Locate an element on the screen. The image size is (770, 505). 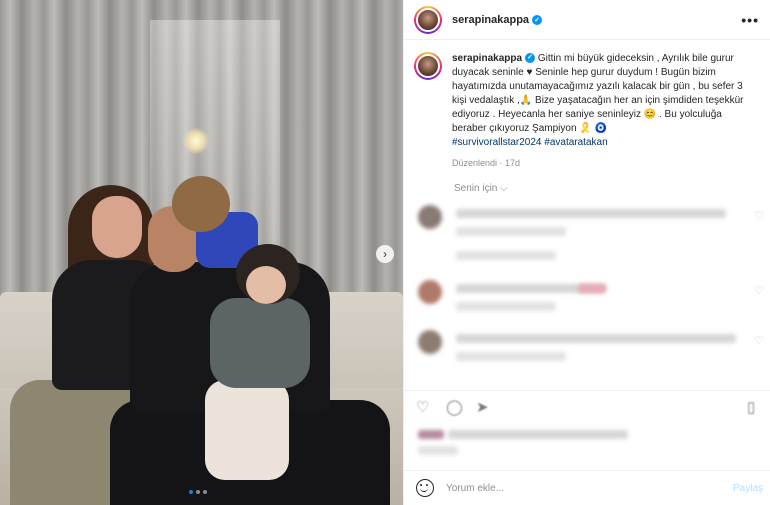
carousel-indicator is located at coordinates (198, 492).